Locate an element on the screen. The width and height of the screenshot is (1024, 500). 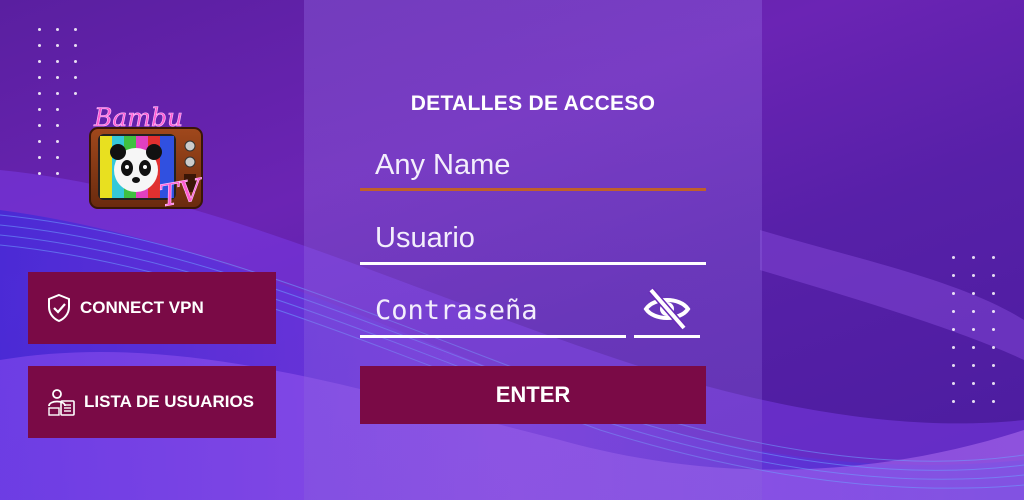
visibility-toggle-underline is located at coordinates (667, 336).